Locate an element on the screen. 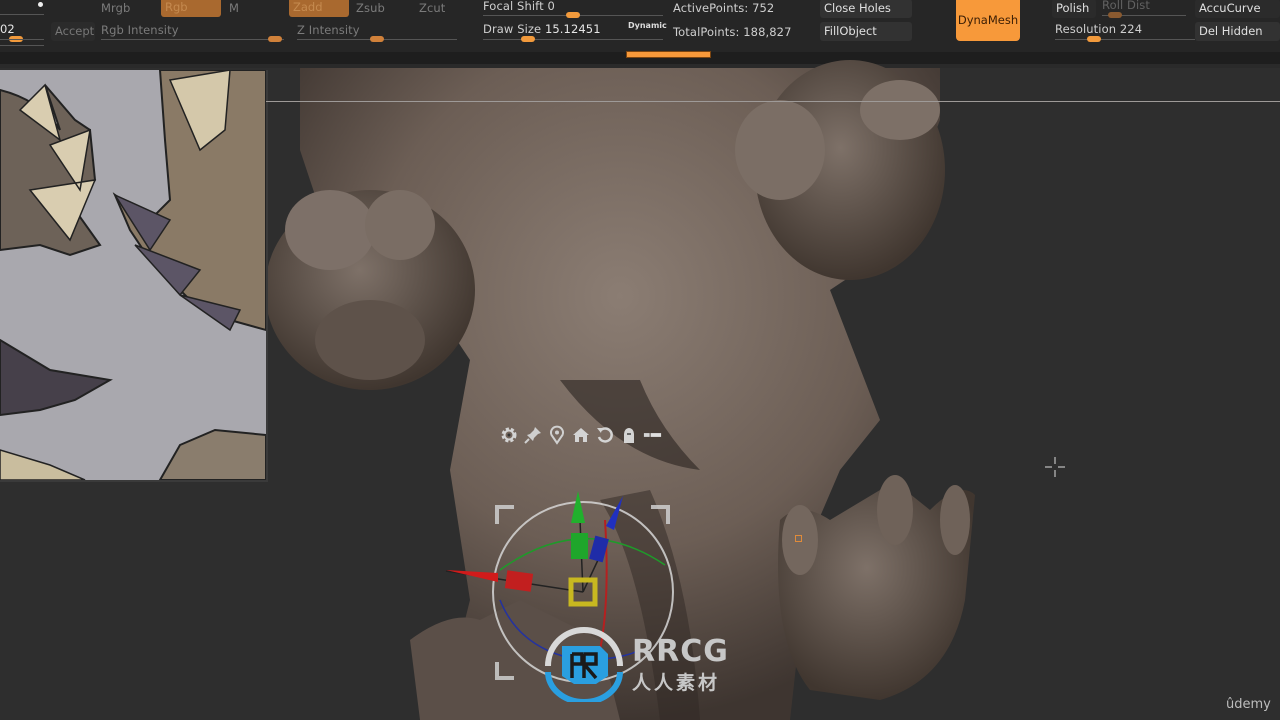 The height and width of the screenshot is (720, 1280). crosshair-cursor-icon is located at coordinates (1055, 467).